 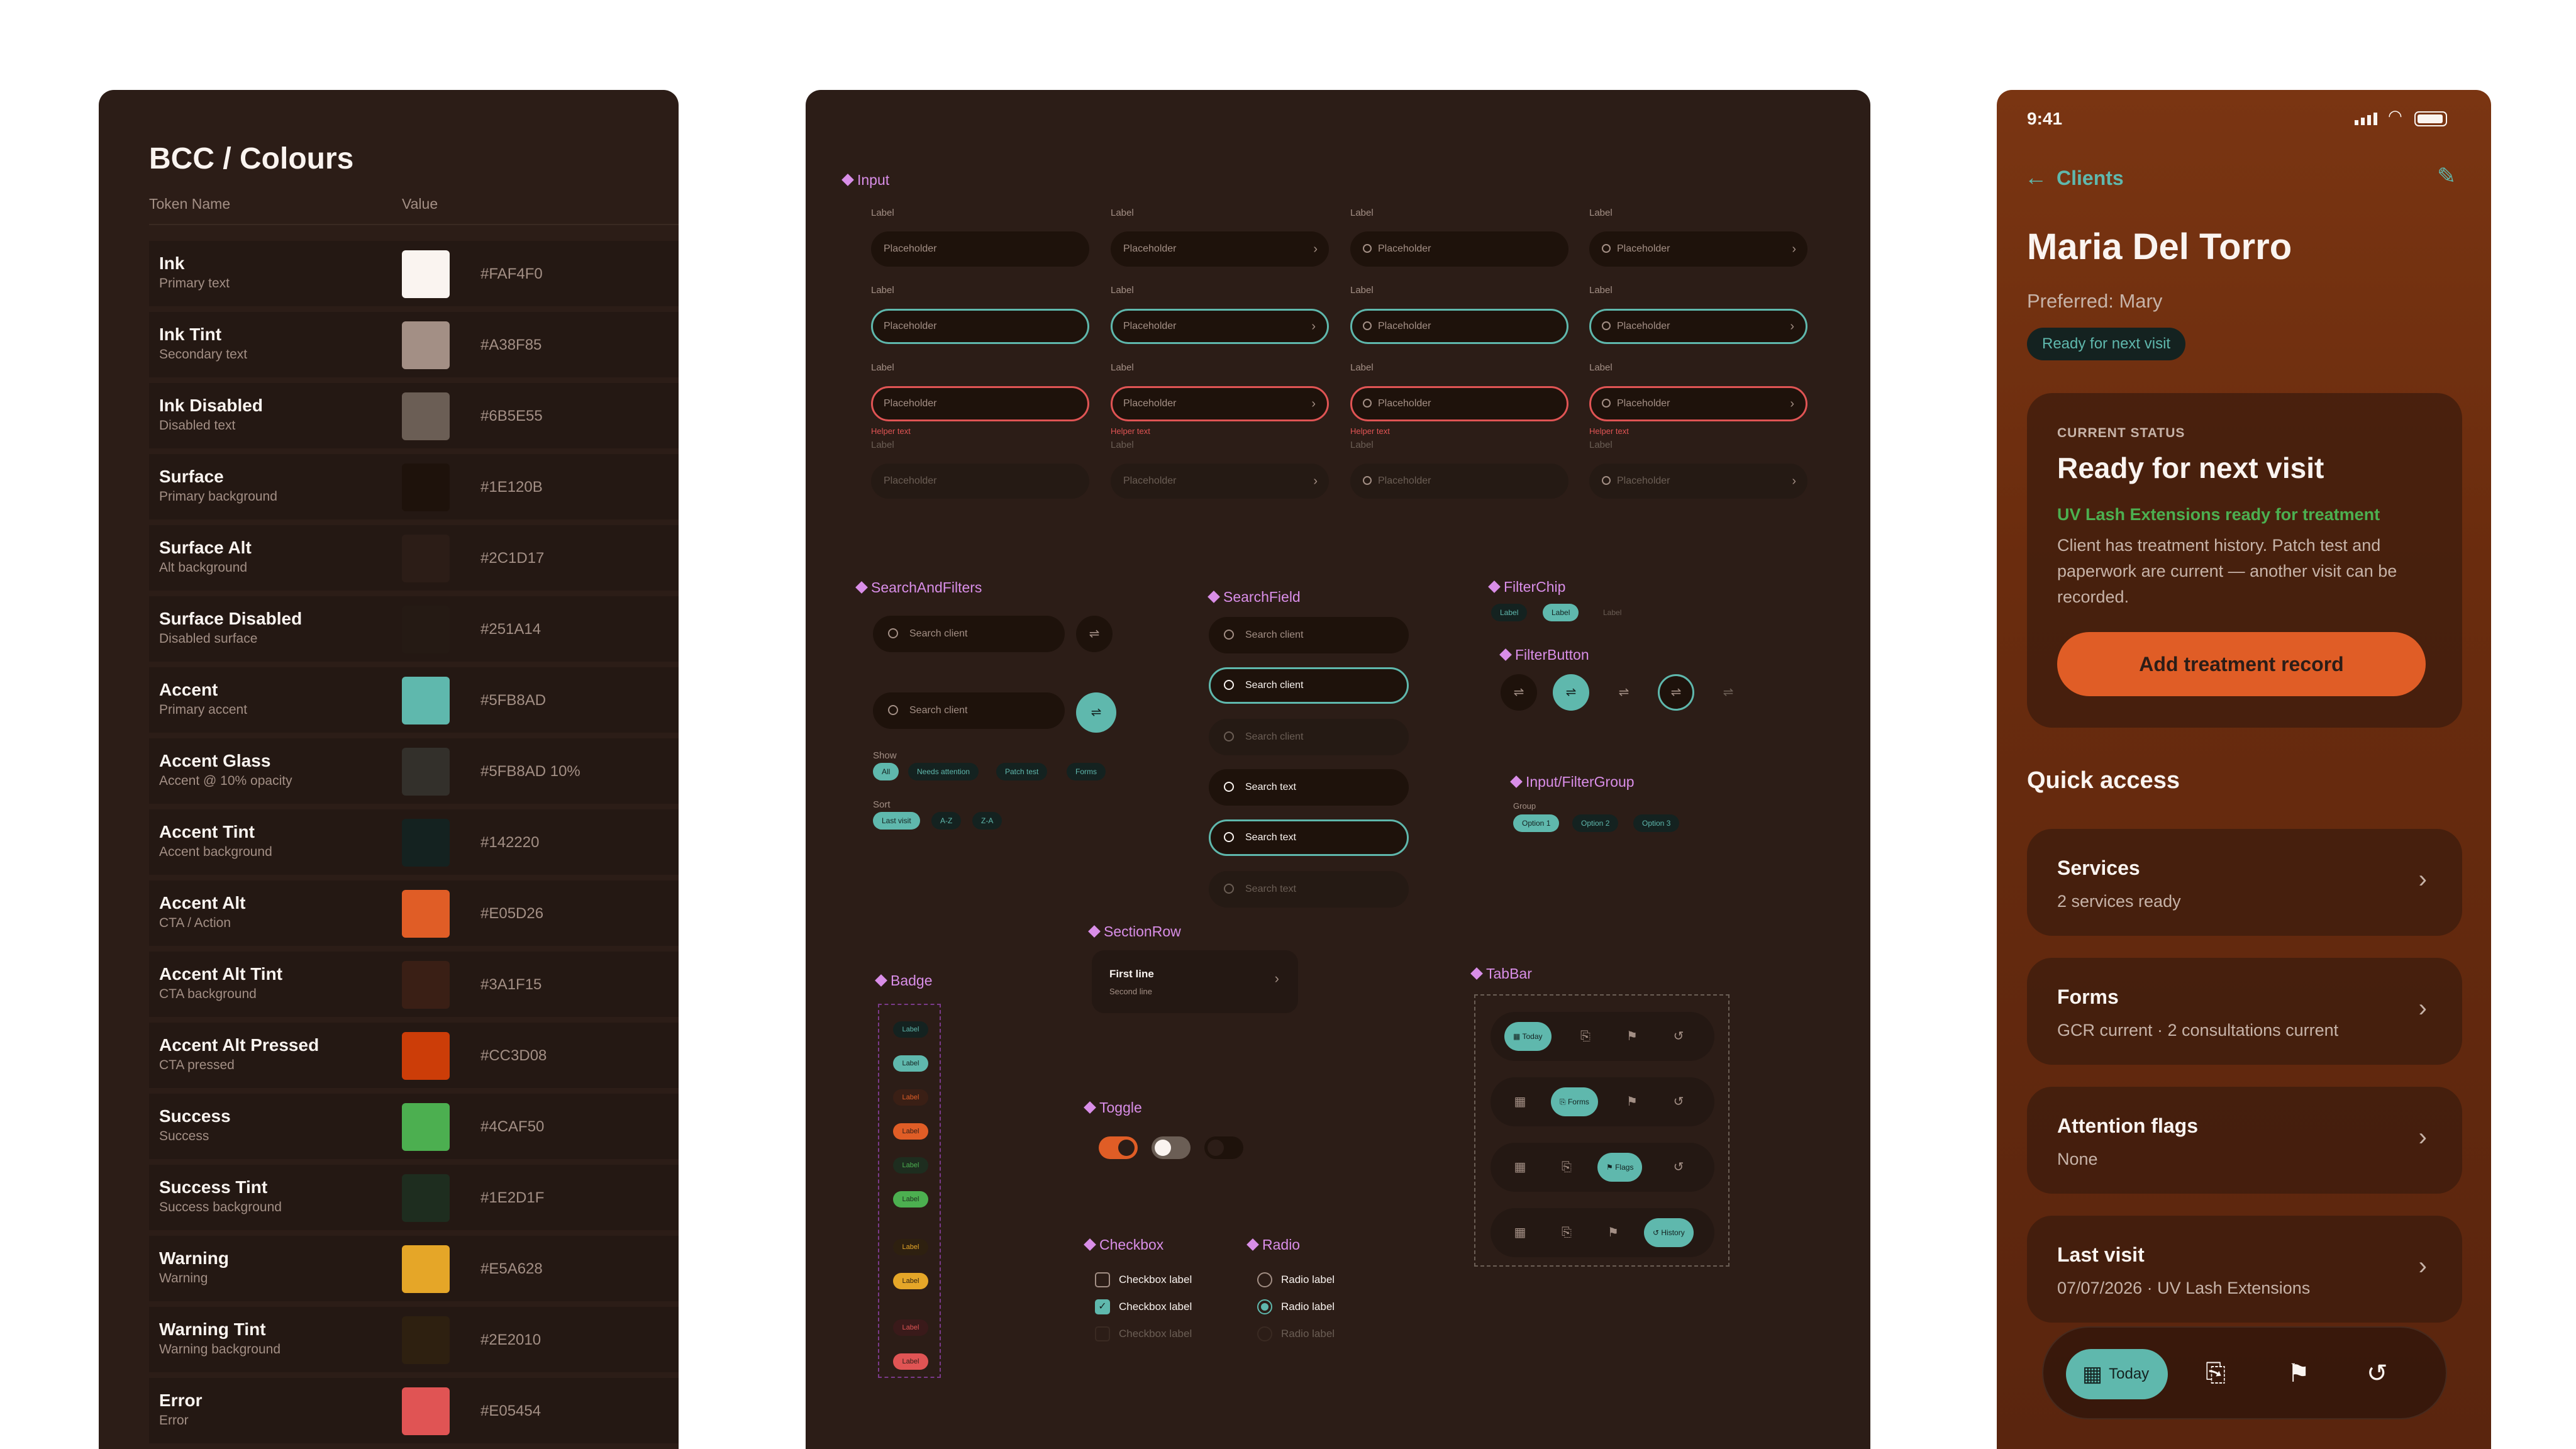 What do you see at coordinates (1094, 634) in the screenshot?
I see `filter-button: ⇌` at bounding box center [1094, 634].